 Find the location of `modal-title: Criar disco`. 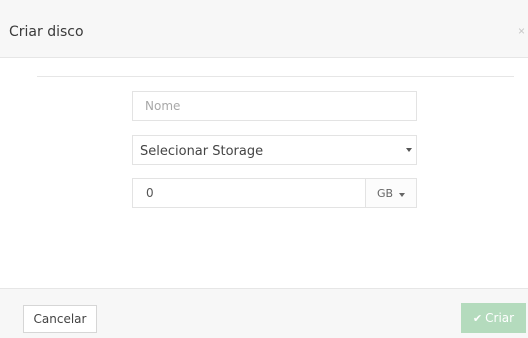

modal-title: Criar disco is located at coordinates (46, 32).